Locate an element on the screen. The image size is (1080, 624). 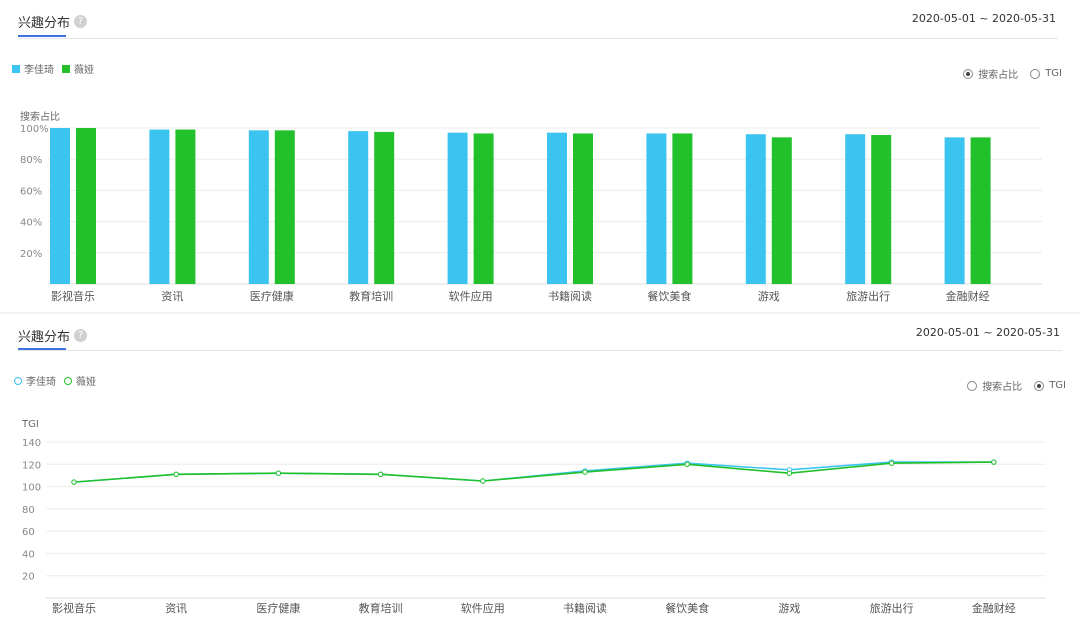
y-tick-label: 80% is located at coordinates (31, 160).